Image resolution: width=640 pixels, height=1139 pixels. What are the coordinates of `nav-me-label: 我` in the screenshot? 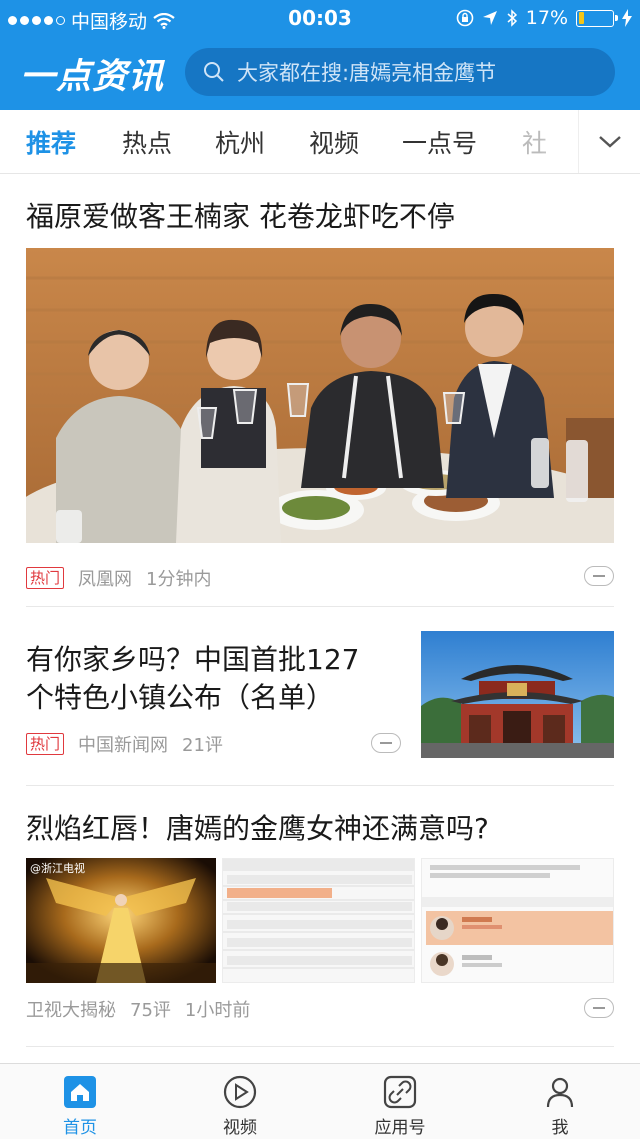 It's located at (560, 1128).